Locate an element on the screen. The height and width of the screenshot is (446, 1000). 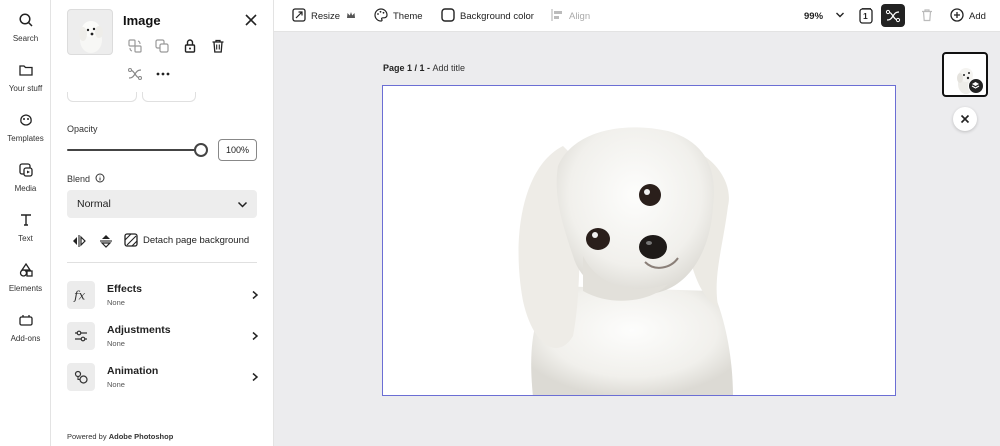
rail-item-elements: Elements is located at coordinates (25, 284).